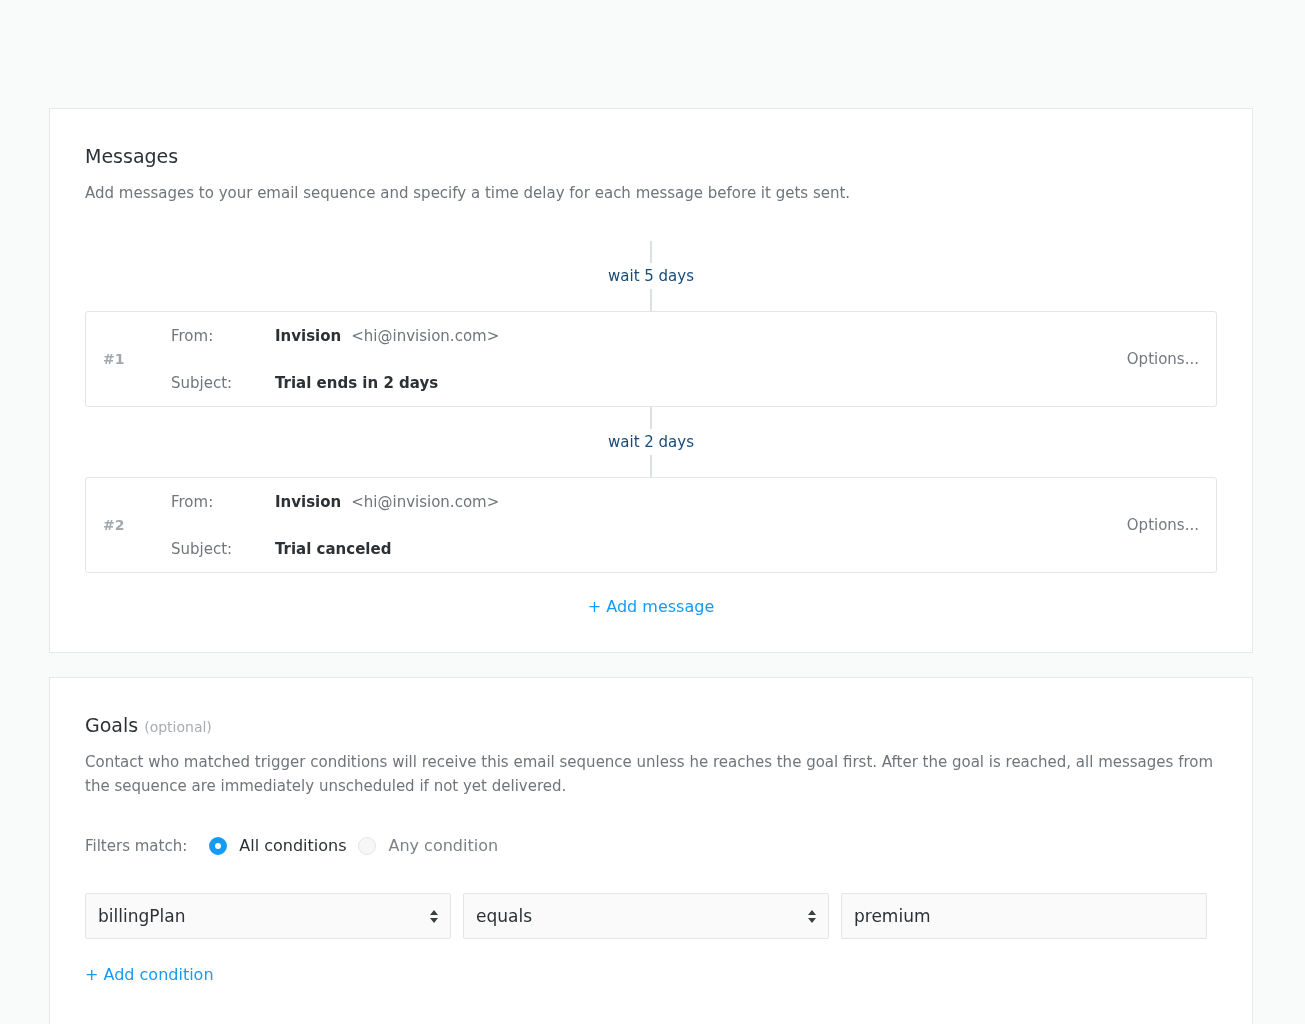 The width and height of the screenshot is (1305, 1024). I want to click on select-field: equals, so click(646, 916).